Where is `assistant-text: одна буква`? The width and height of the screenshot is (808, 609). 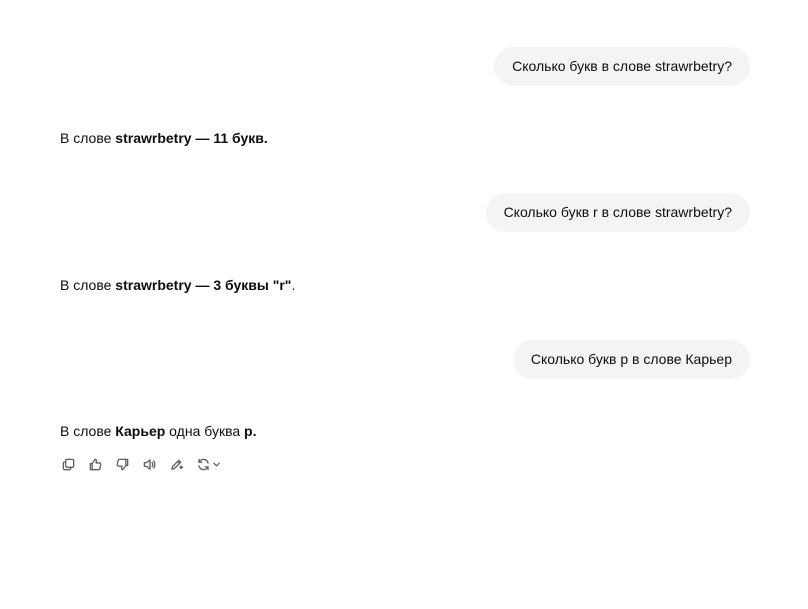
assistant-text: одна буква is located at coordinates (205, 431).